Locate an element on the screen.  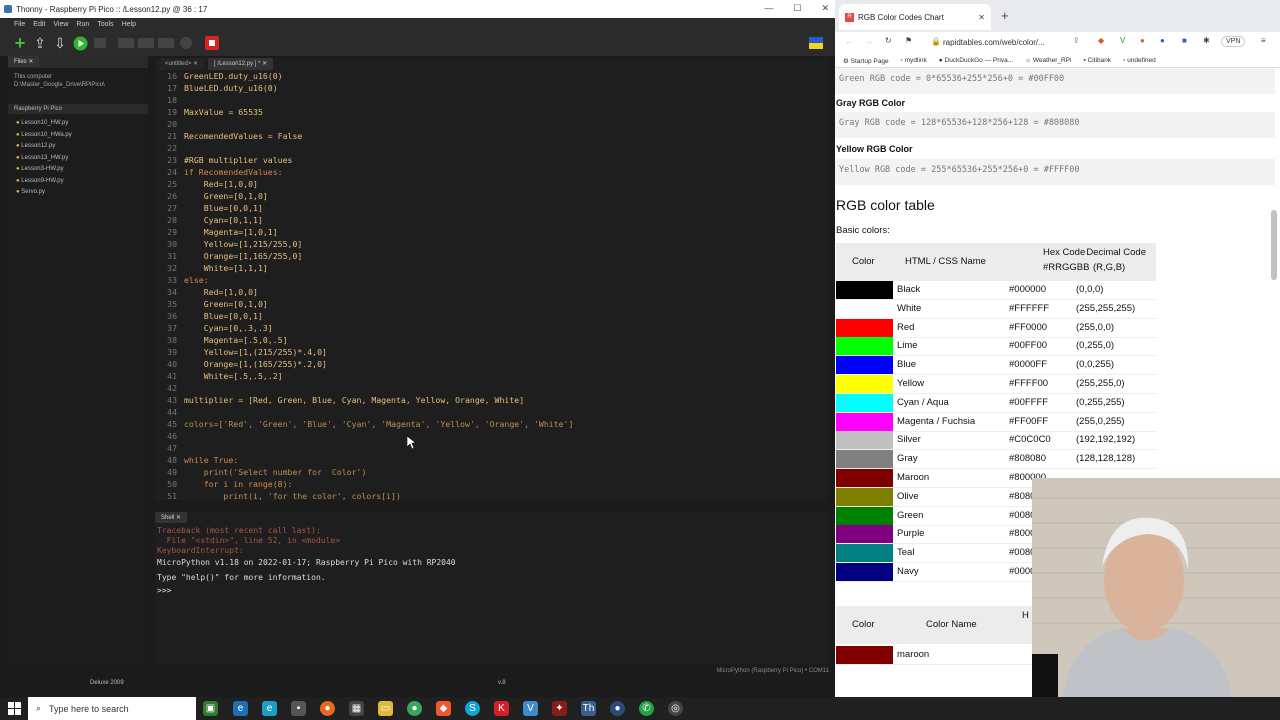
file-item: ● Servo.py is located at coordinates (44, 193).